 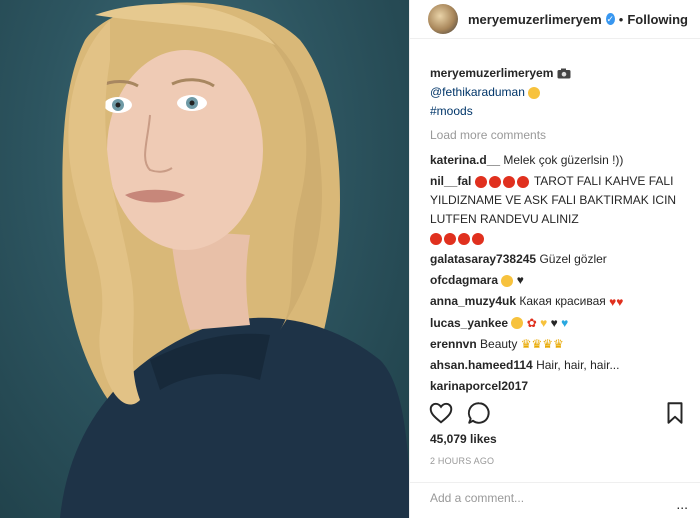 I want to click on comment-text: Güzel gözler, so click(x=573, y=259).